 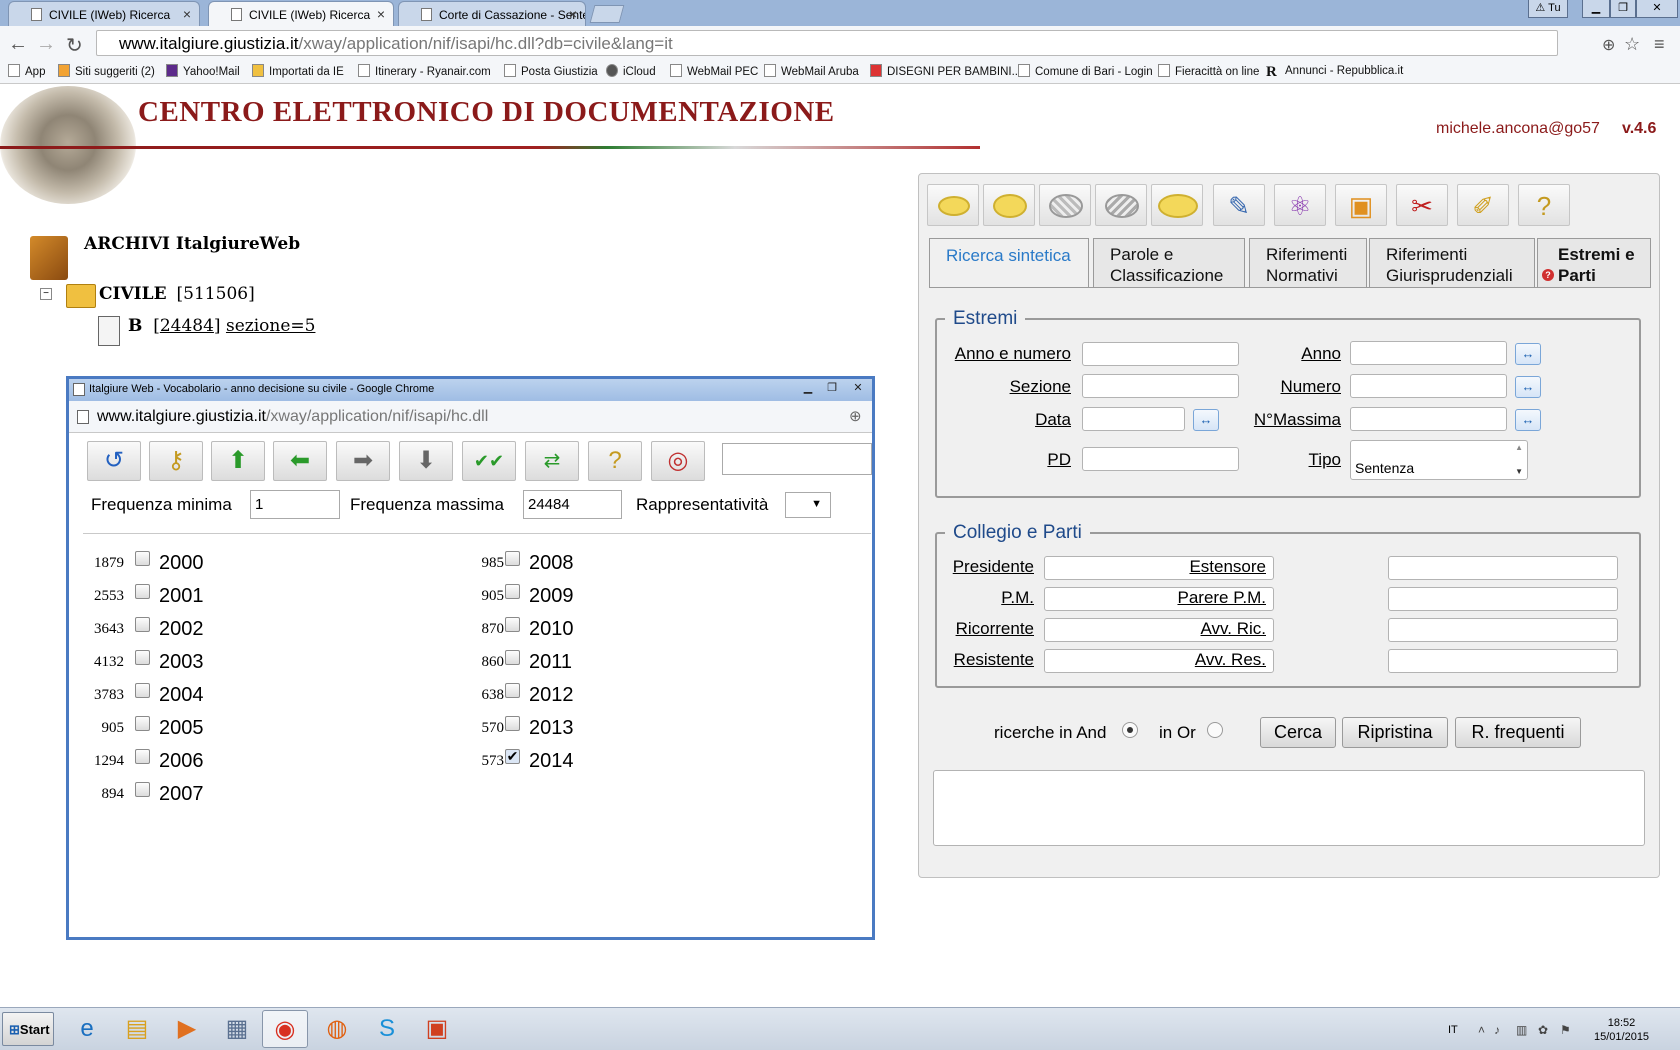 What do you see at coordinates (1009, 205) in the screenshot?
I see `oval-filled-icon` at bounding box center [1009, 205].